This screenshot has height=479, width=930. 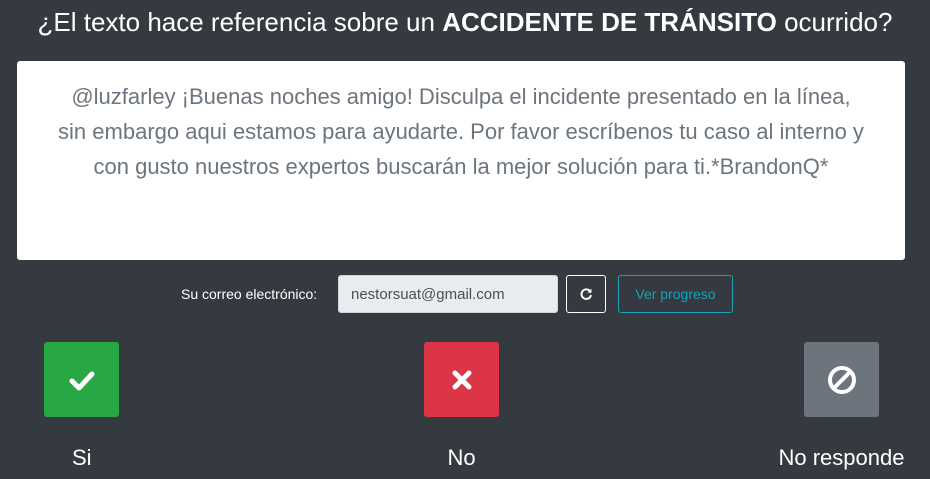 I want to click on email-row: Su correo electrónico: Ver progreso, so click(x=465, y=294).